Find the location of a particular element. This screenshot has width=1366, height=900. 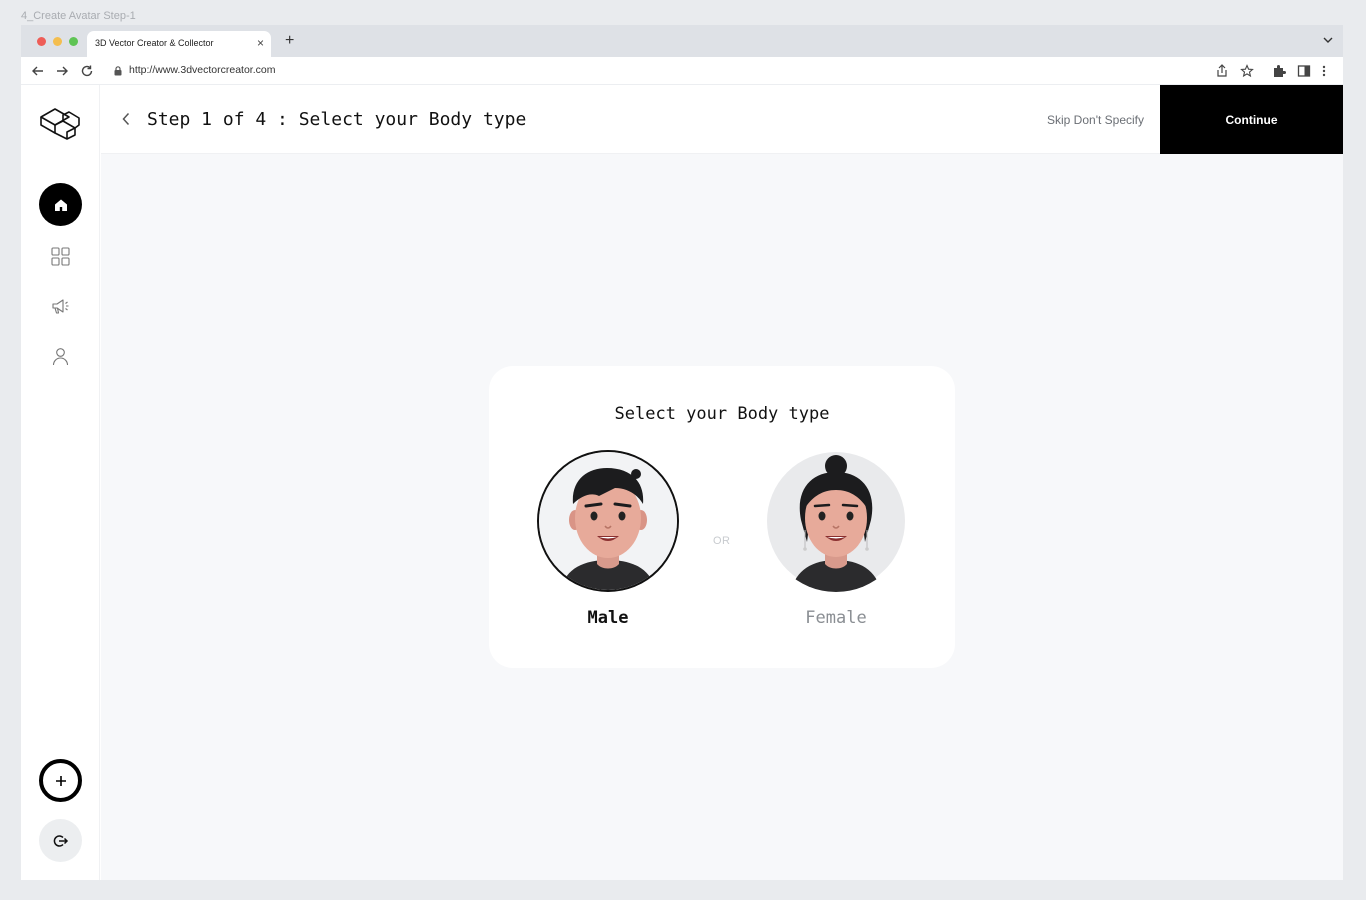

browser-tab: 3D Vector Creator & Collector × is located at coordinates (179, 44).